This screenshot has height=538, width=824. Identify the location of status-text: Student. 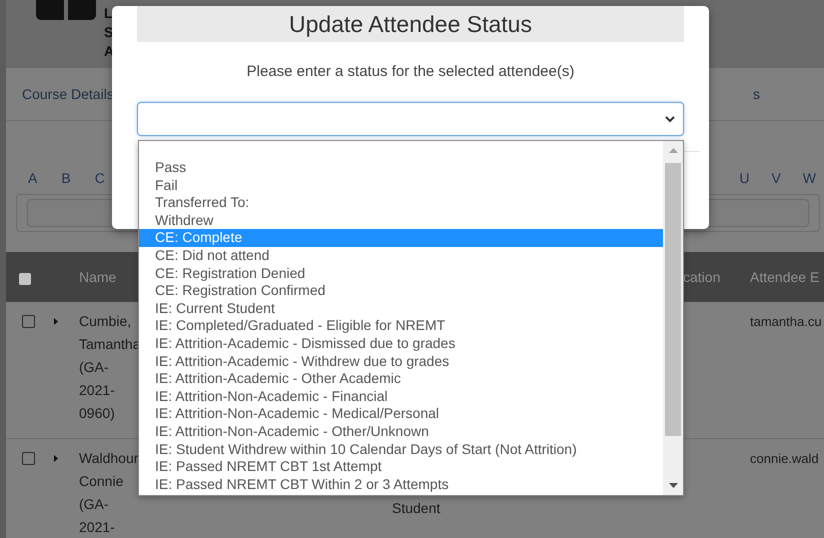
(416, 508).